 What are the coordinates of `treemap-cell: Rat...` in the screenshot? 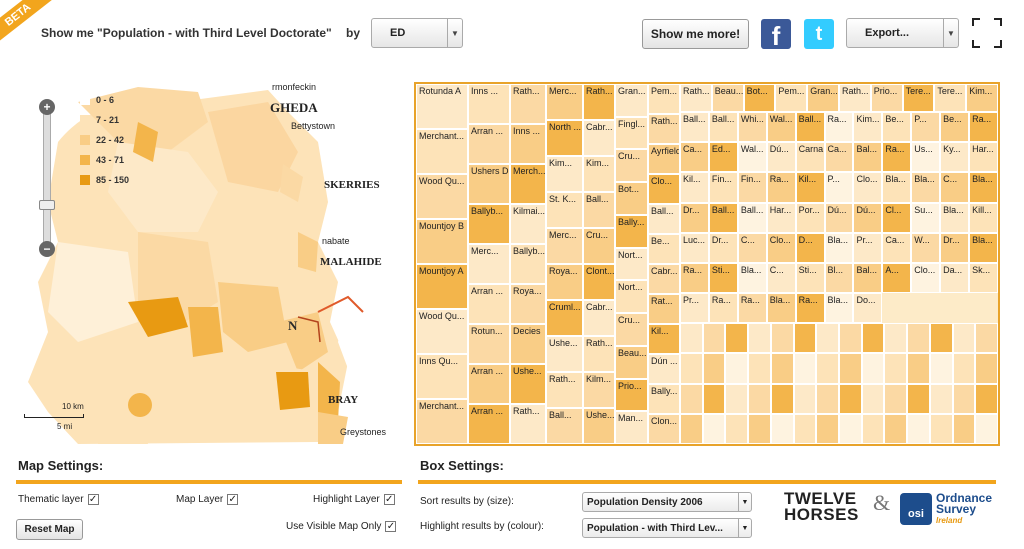 It's located at (664, 309).